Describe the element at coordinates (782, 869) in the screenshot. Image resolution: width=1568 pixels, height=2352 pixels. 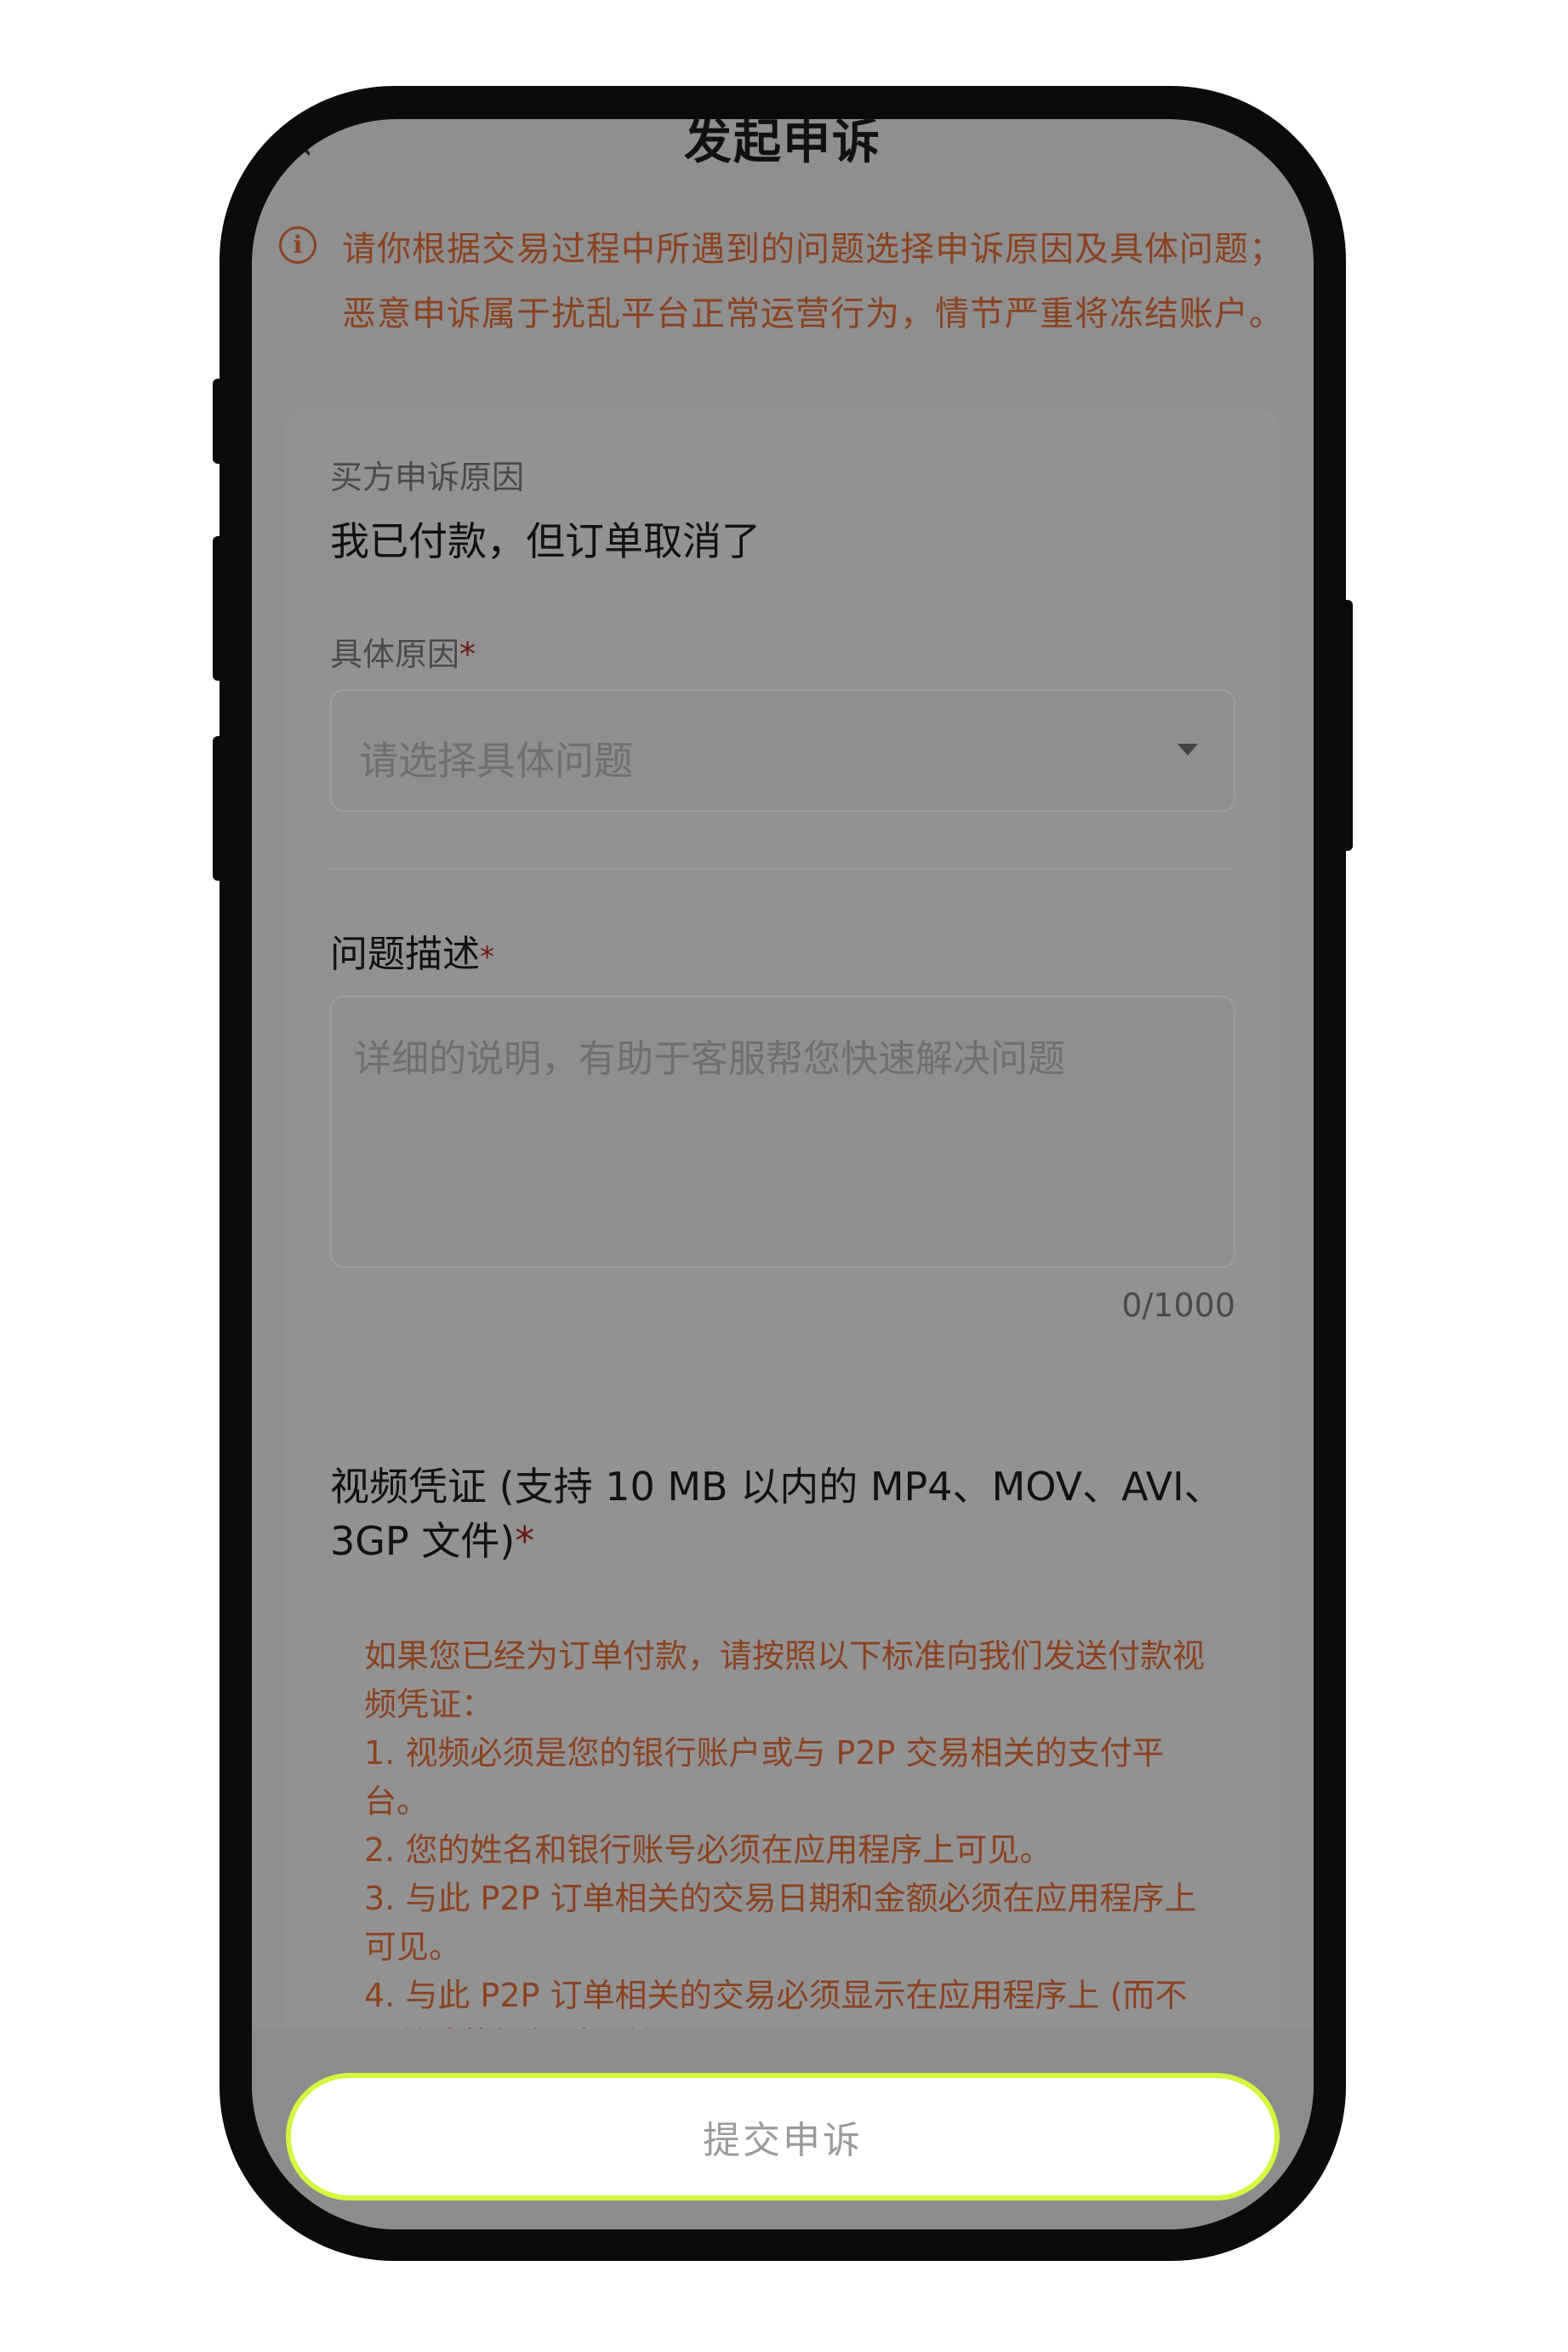
I see `section-divider` at that location.